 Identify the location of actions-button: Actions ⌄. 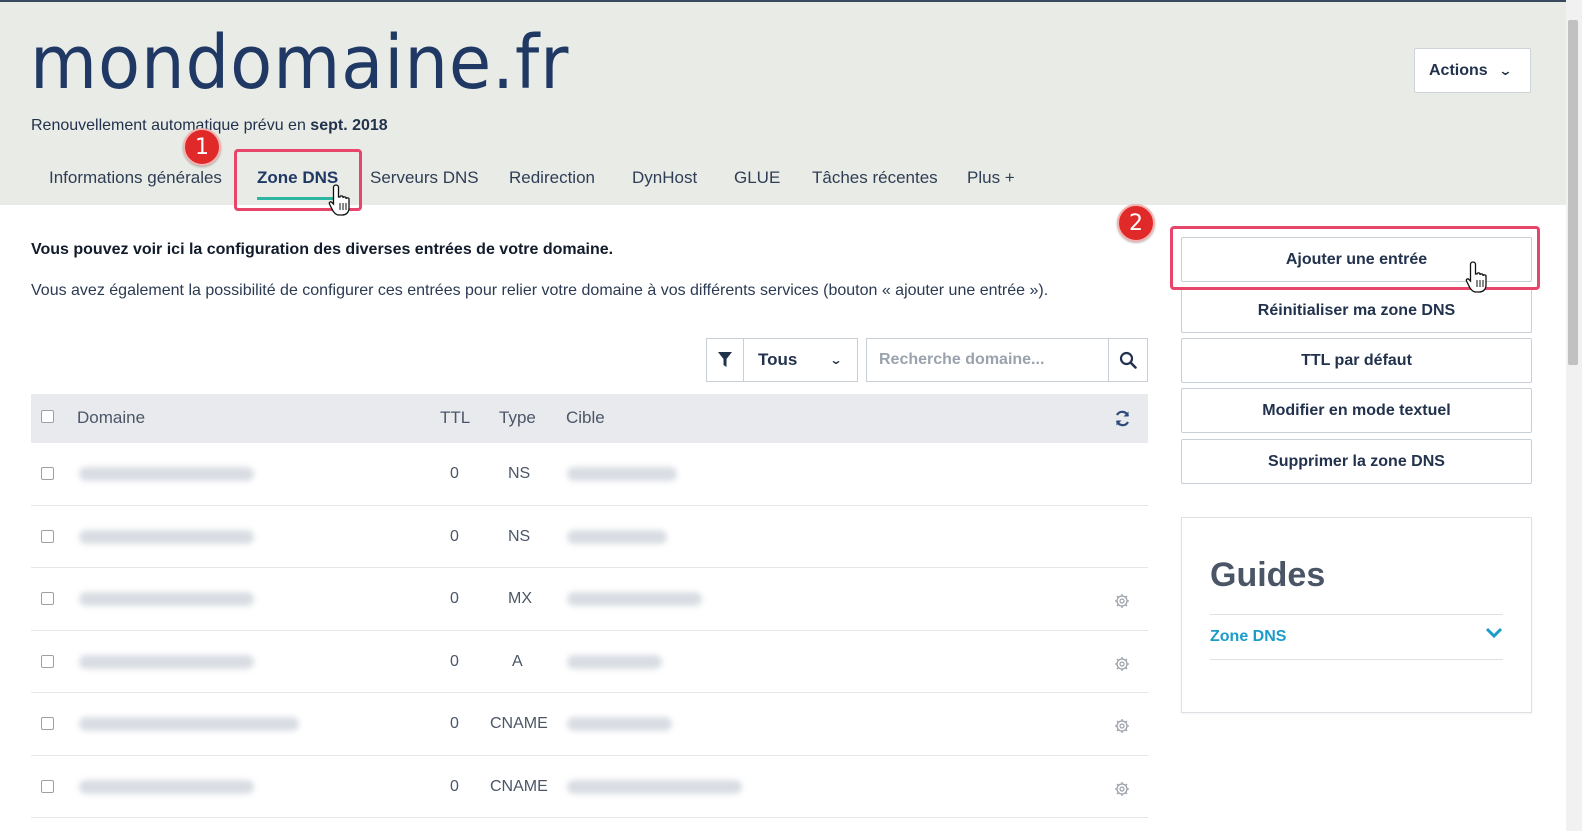
(1472, 70).